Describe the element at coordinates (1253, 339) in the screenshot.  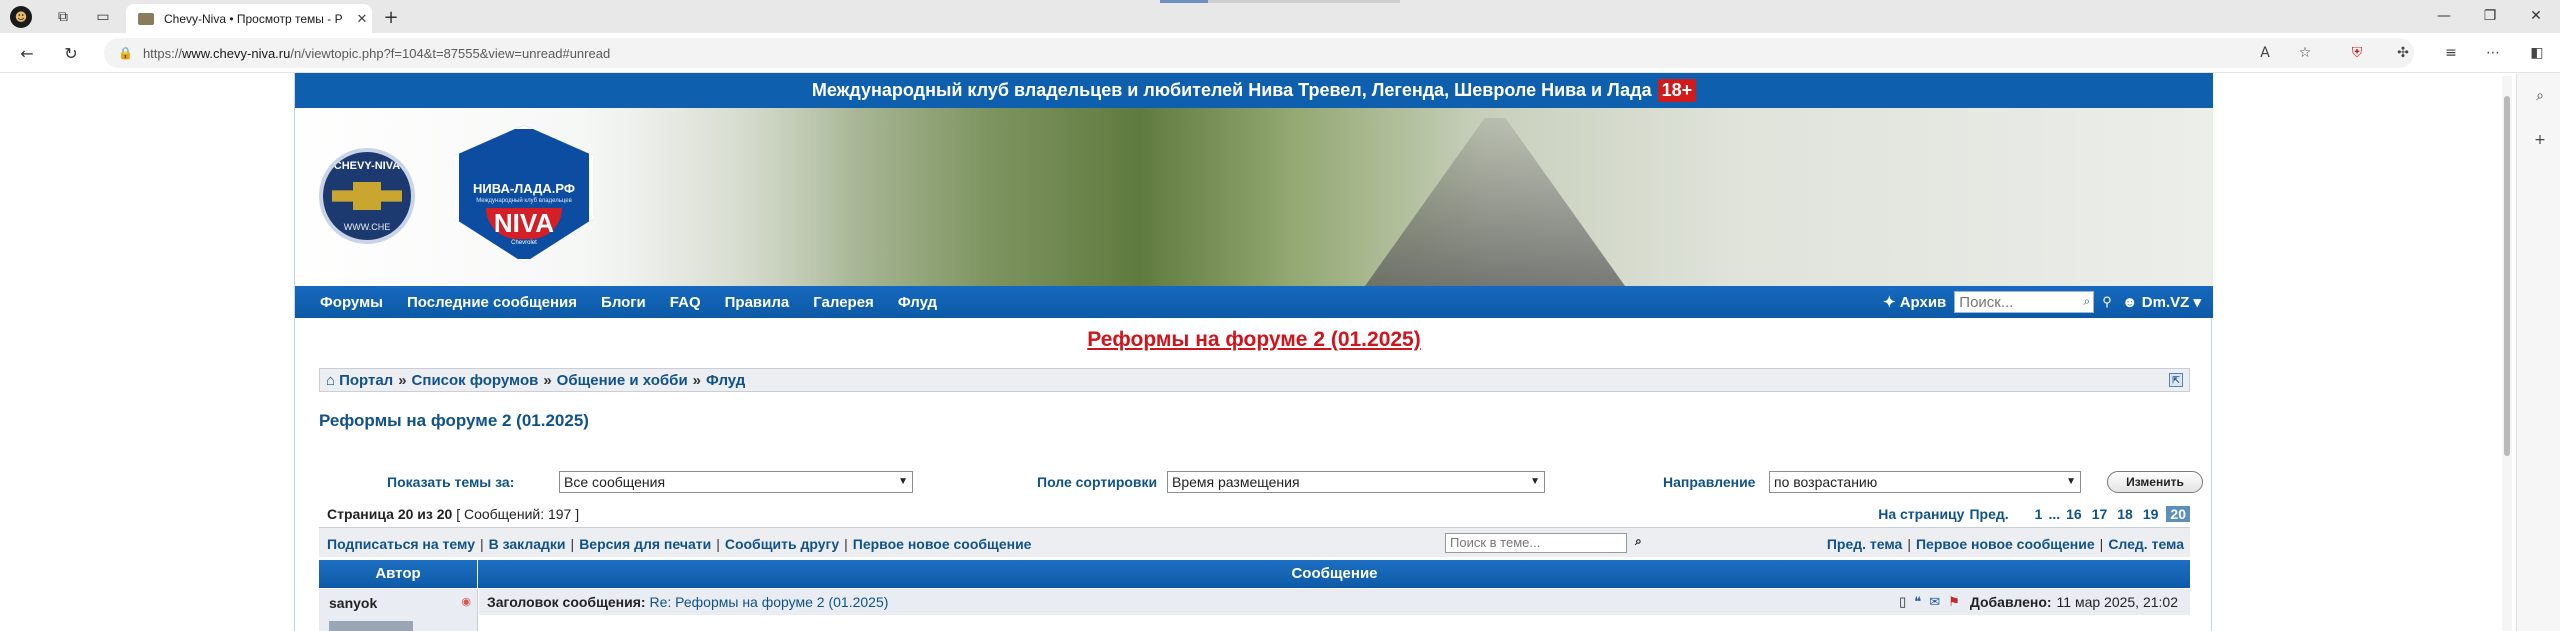
I see `announcement-link: Реформы на форуме 2 (01.2025)` at that location.